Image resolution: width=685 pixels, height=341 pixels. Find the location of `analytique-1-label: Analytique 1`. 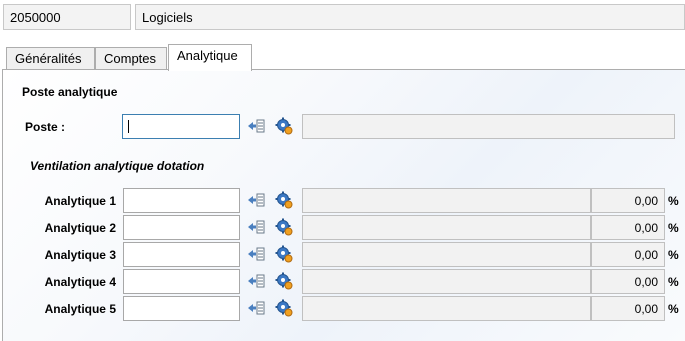

analytique-1-label: Analytique 1 is located at coordinates (80, 201).